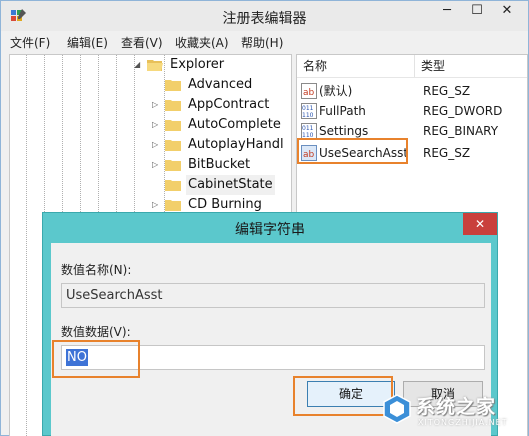 The height and width of the screenshot is (436, 529). Describe the element at coordinates (471, 66) in the screenshot. I see `column-header-type: 类型` at that location.